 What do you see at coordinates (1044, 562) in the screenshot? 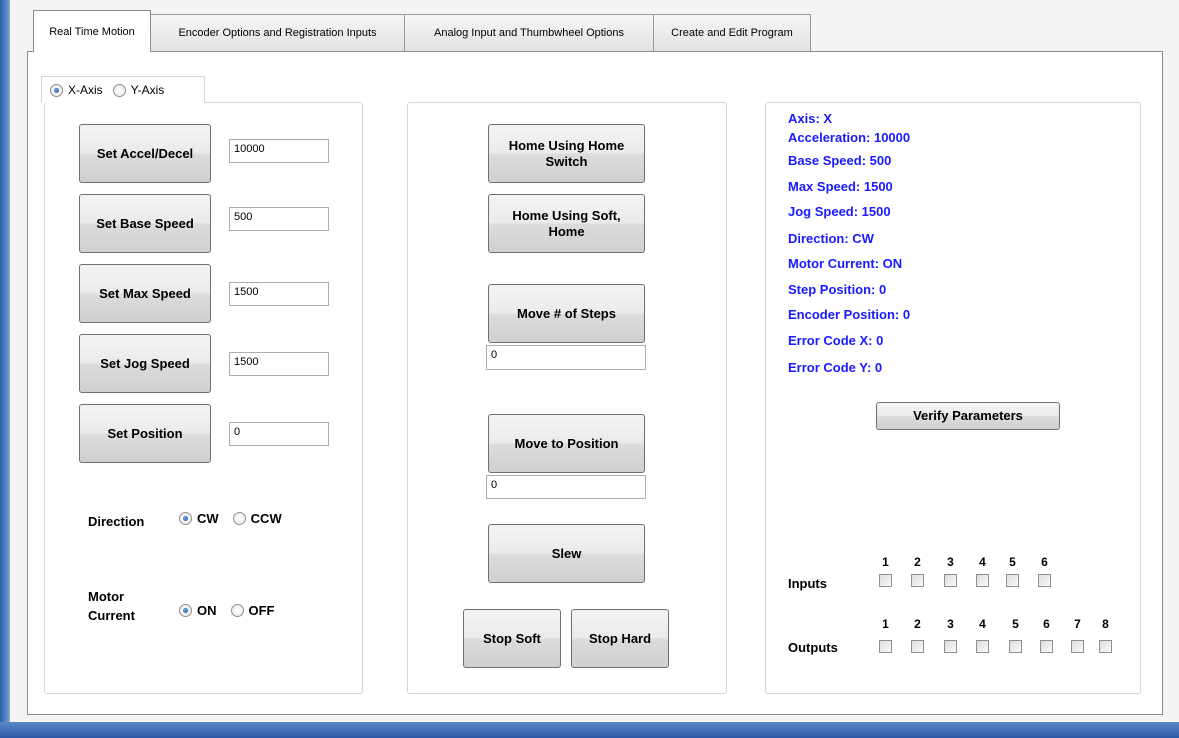
I see `input-number: 6` at bounding box center [1044, 562].